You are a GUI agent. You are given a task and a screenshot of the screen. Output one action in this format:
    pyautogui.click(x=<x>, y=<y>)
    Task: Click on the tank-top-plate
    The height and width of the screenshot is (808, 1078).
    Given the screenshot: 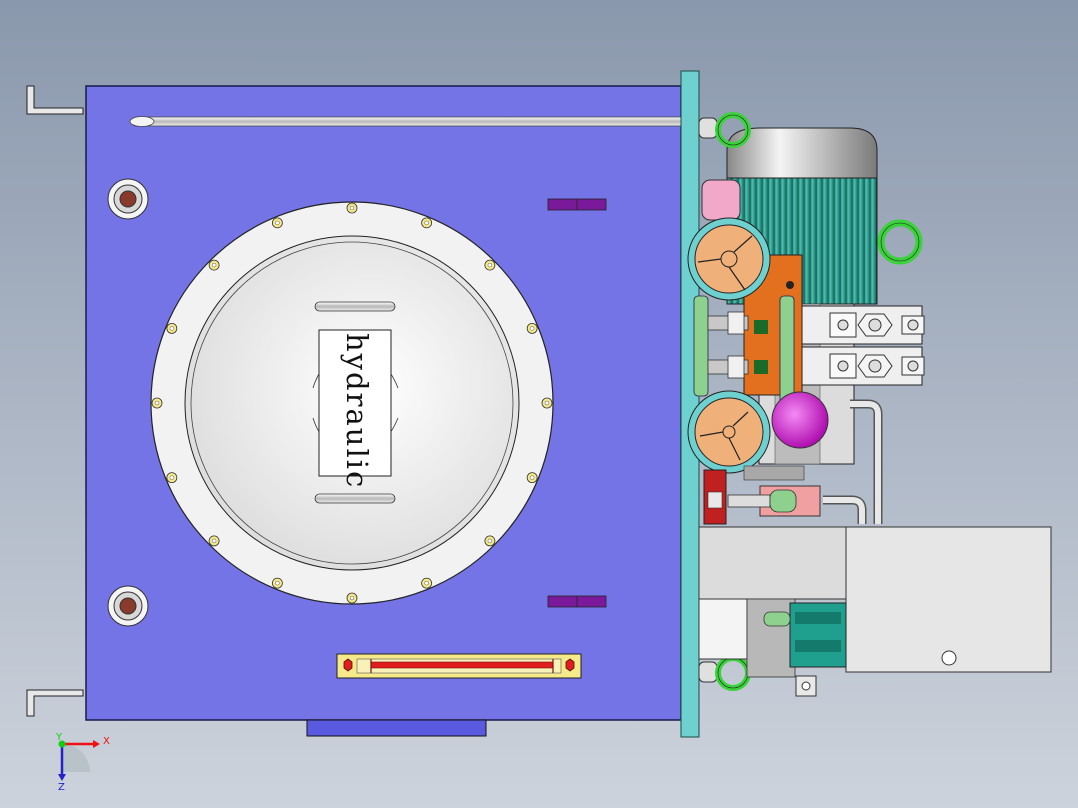 What is the action you would take?
    pyautogui.click(x=690, y=404)
    